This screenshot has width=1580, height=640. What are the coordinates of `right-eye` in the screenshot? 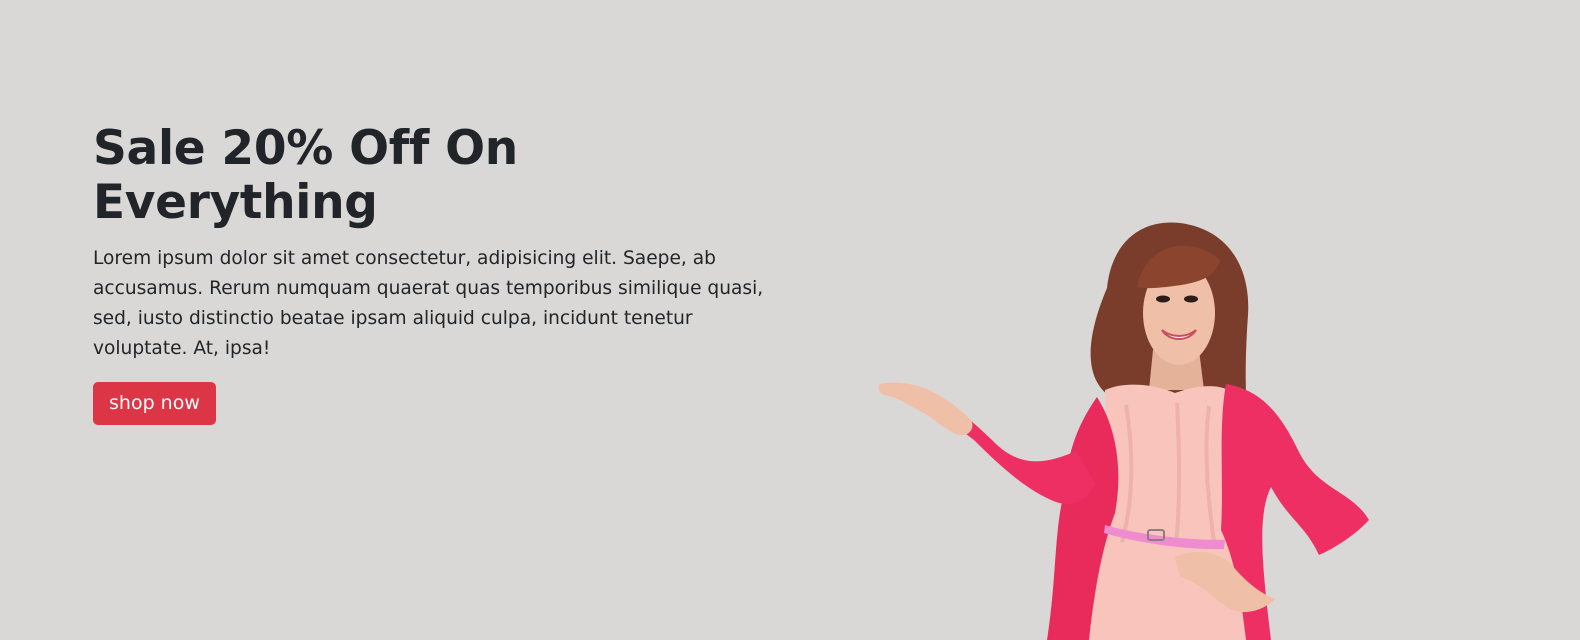 It's located at (1191, 299).